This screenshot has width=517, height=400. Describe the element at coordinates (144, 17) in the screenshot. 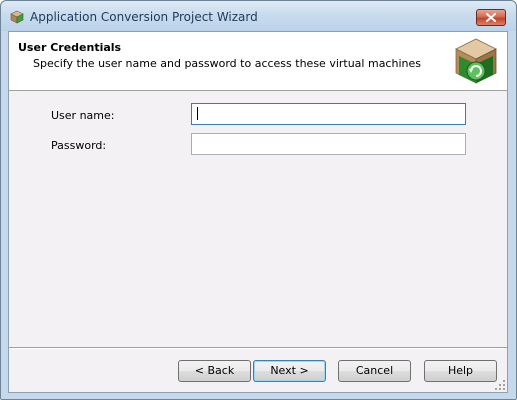

I see `window-title: Application Conversion Project Wizard` at that location.